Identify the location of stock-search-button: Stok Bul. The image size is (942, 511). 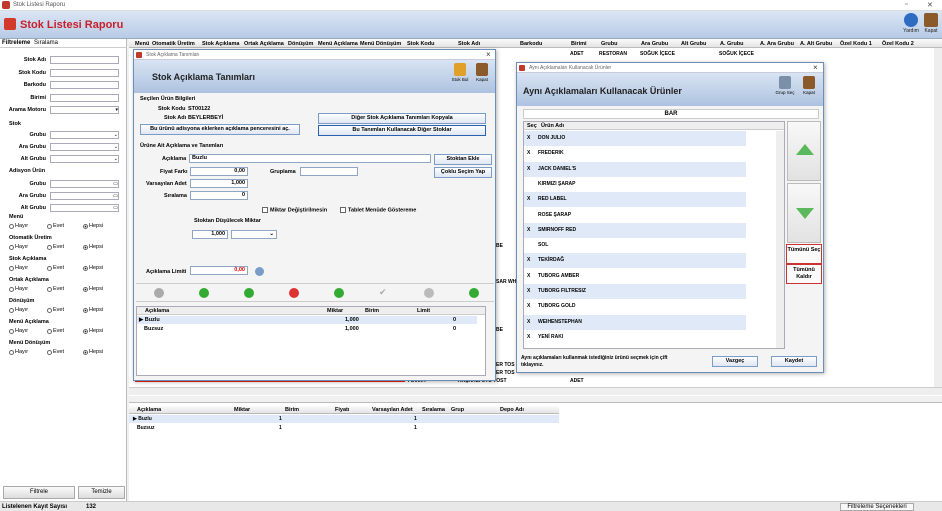
(460, 72).